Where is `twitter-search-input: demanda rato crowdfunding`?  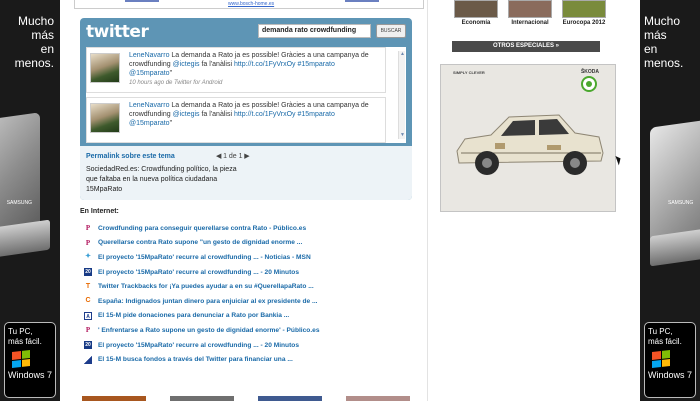 twitter-search-input: demanda rato crowdfunding is located at coordinates (314, 31).